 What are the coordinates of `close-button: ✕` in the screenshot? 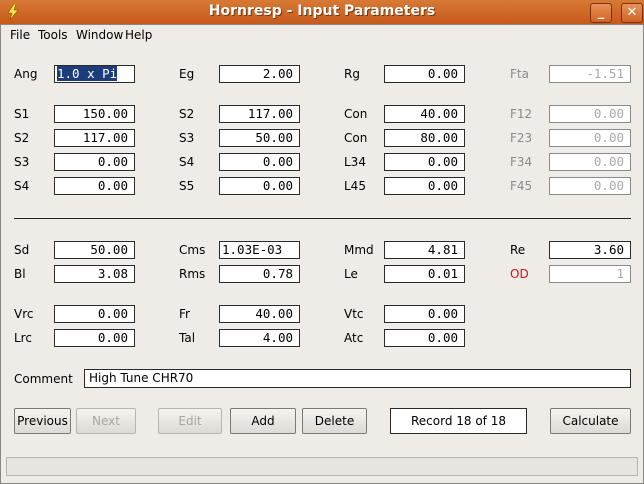 It's located at (632, 13).